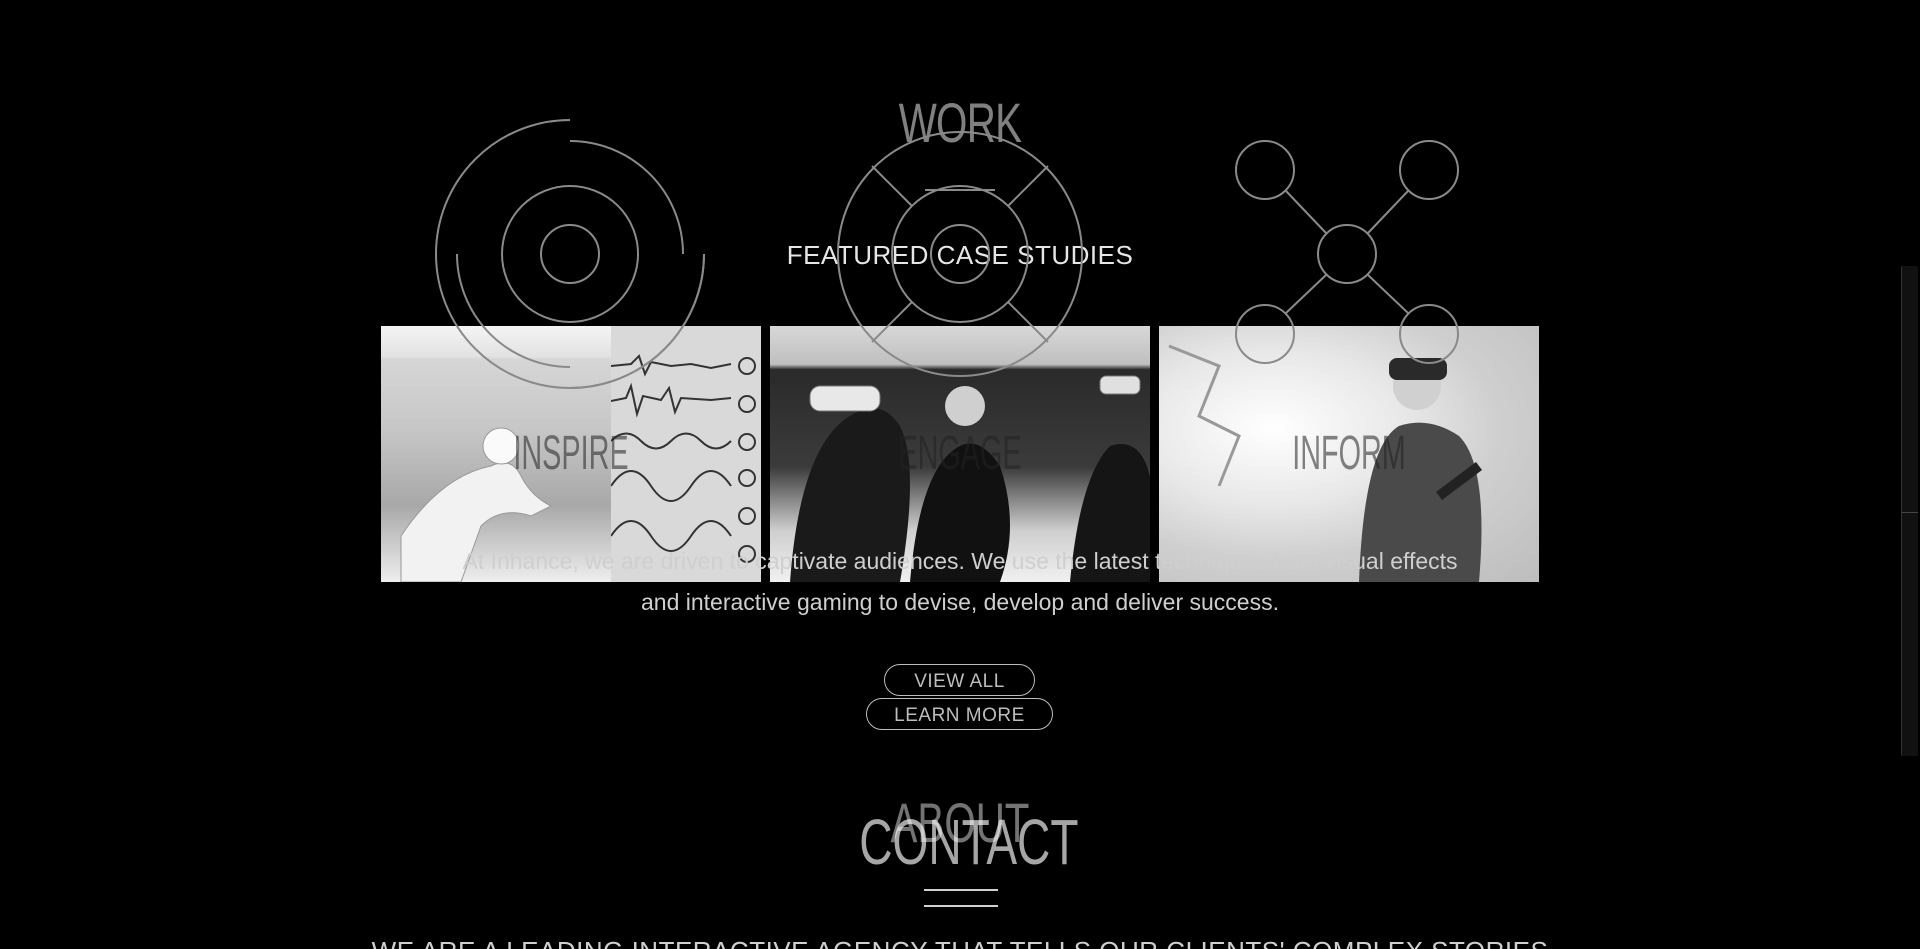  I want to click on scrollbar-track, so click(1910, 474).